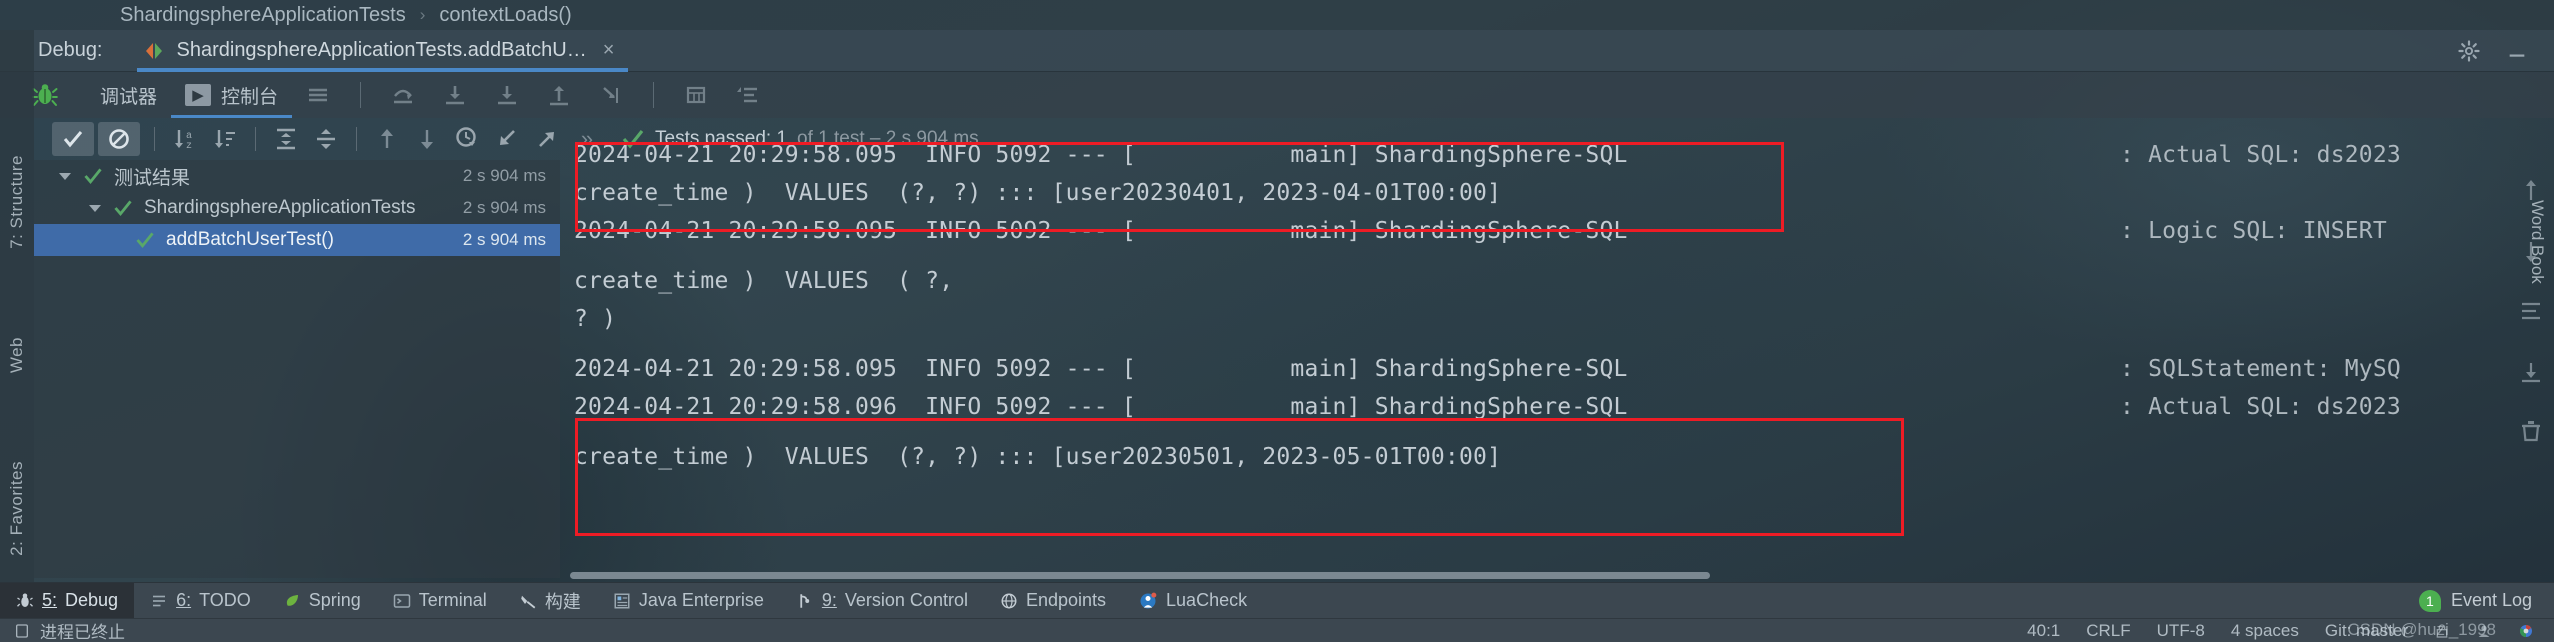 The height and width of the screenshot is (642, 2554). I want to click on force-step-into-icon, so click(507, 95).